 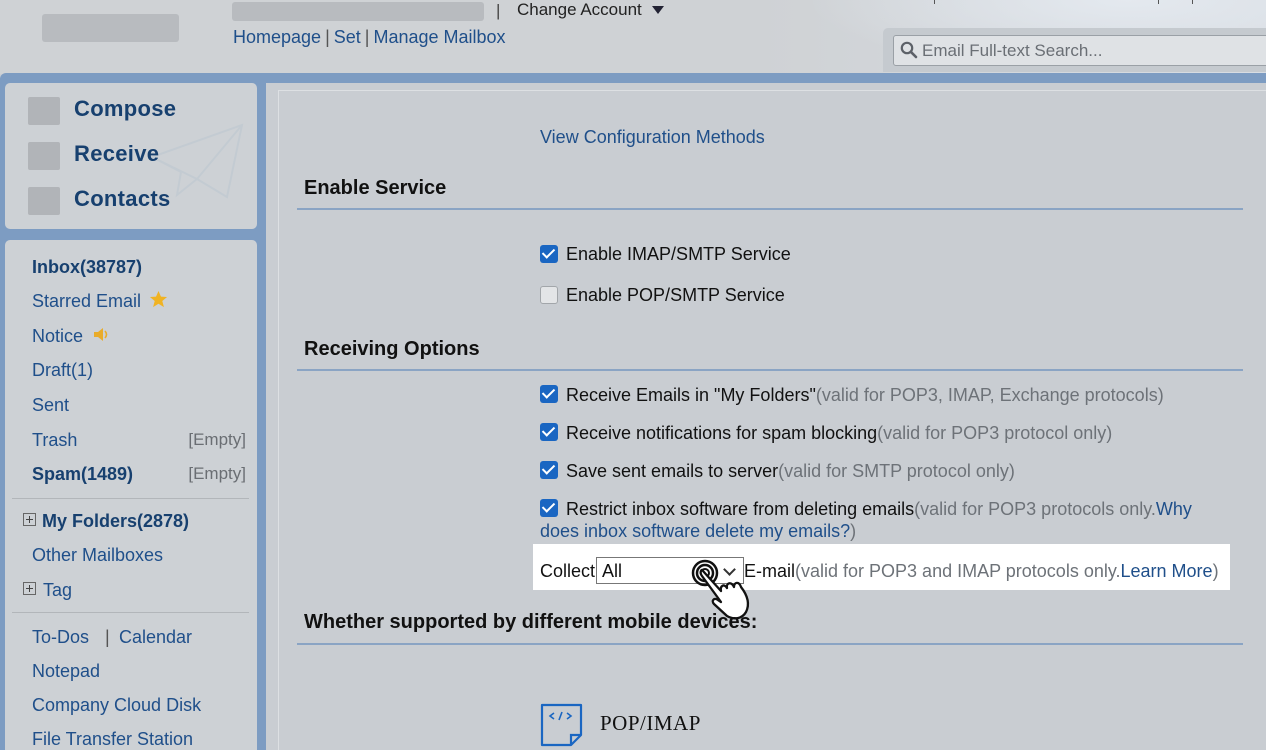 I want to click on receive-icon, so click(x=44, y=156).